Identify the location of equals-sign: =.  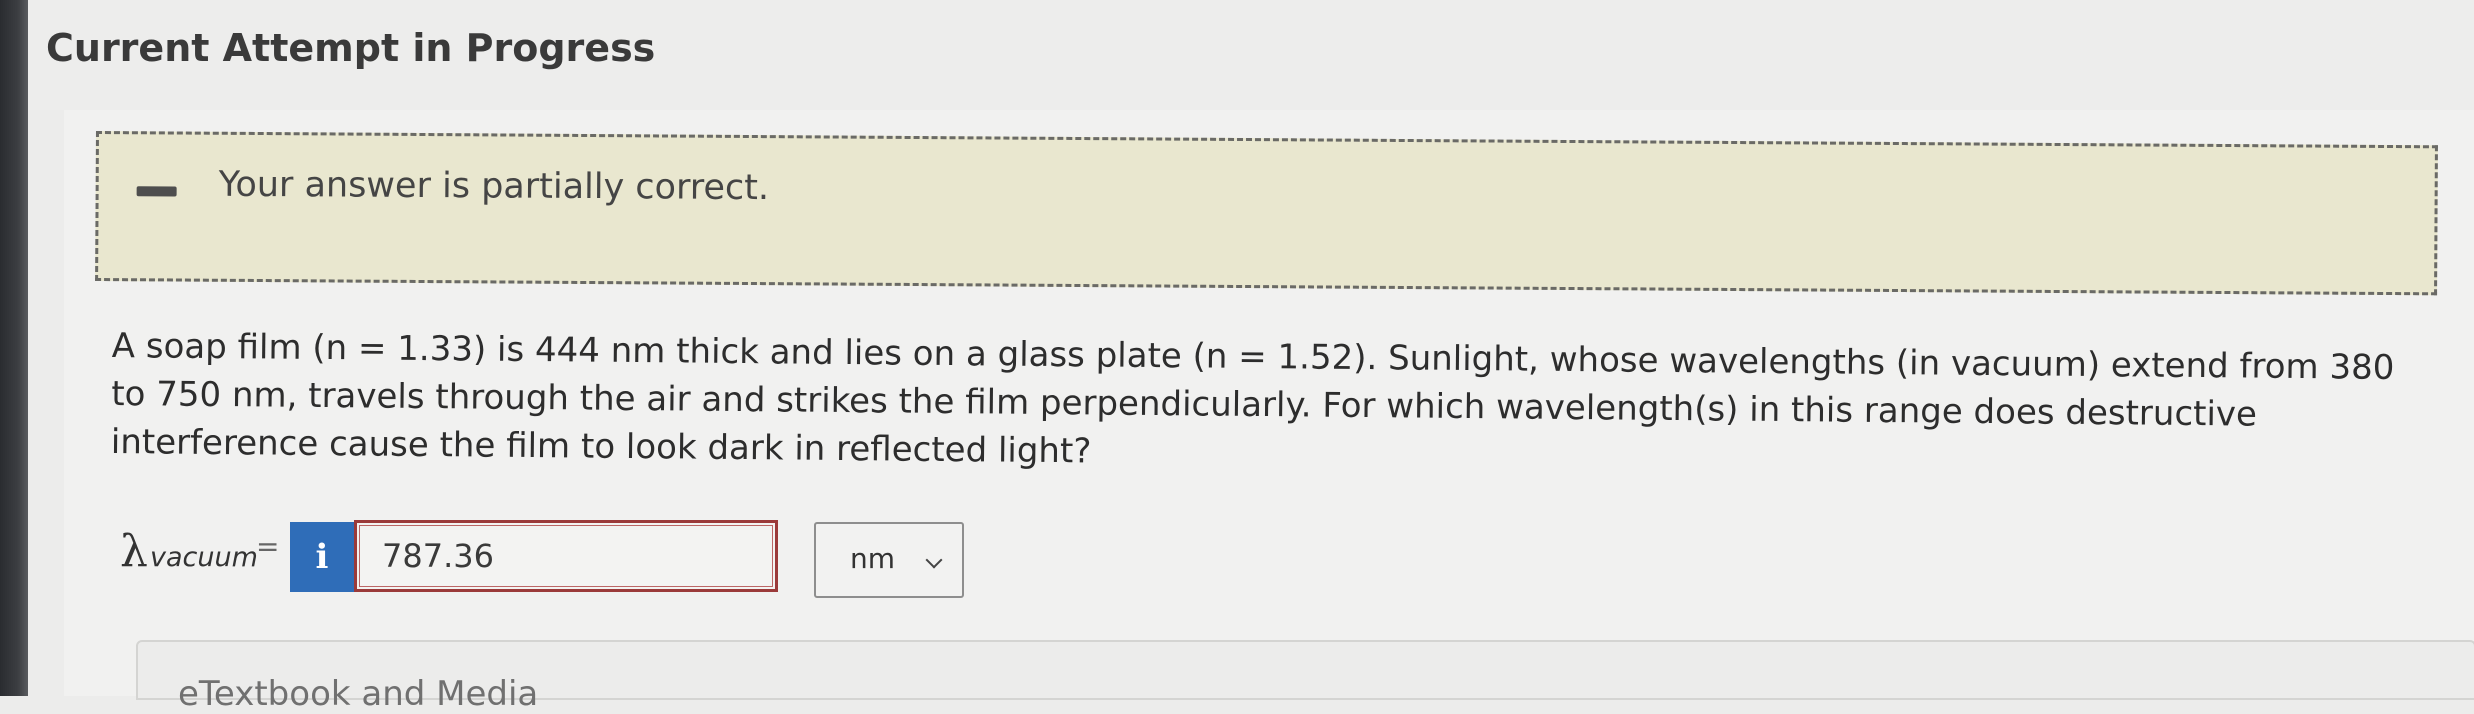
(268, 546).